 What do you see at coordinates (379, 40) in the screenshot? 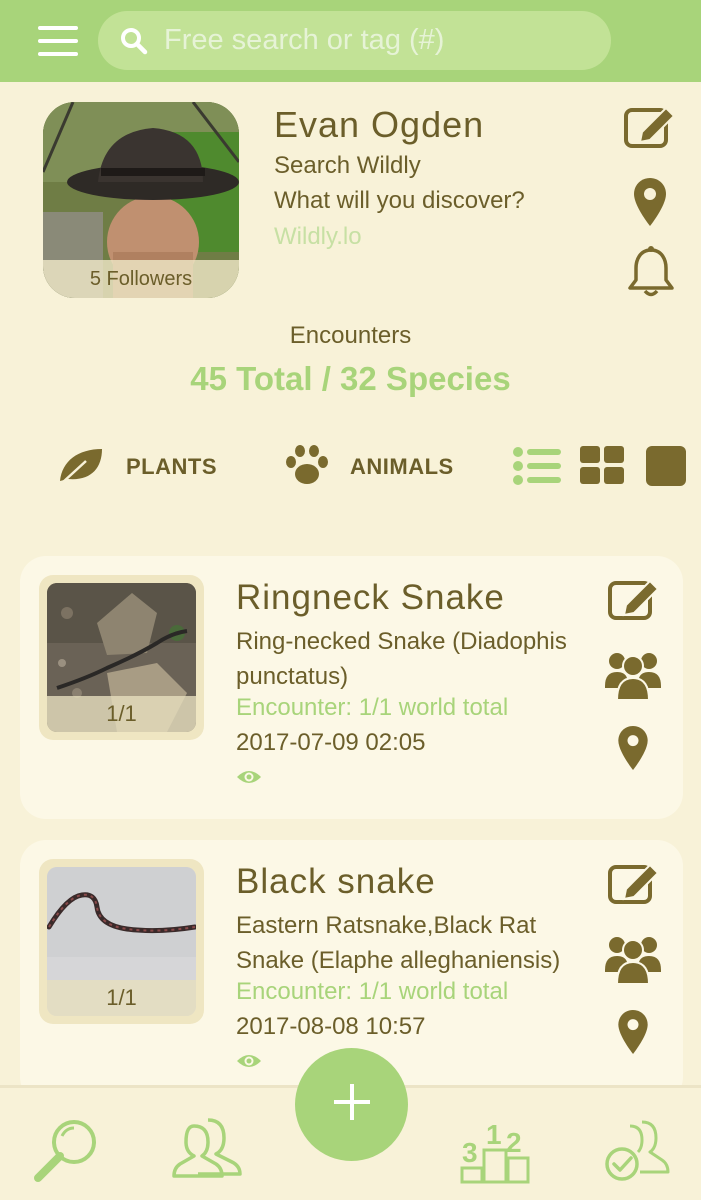
I see `search-input` at bounding box center [379, 40].